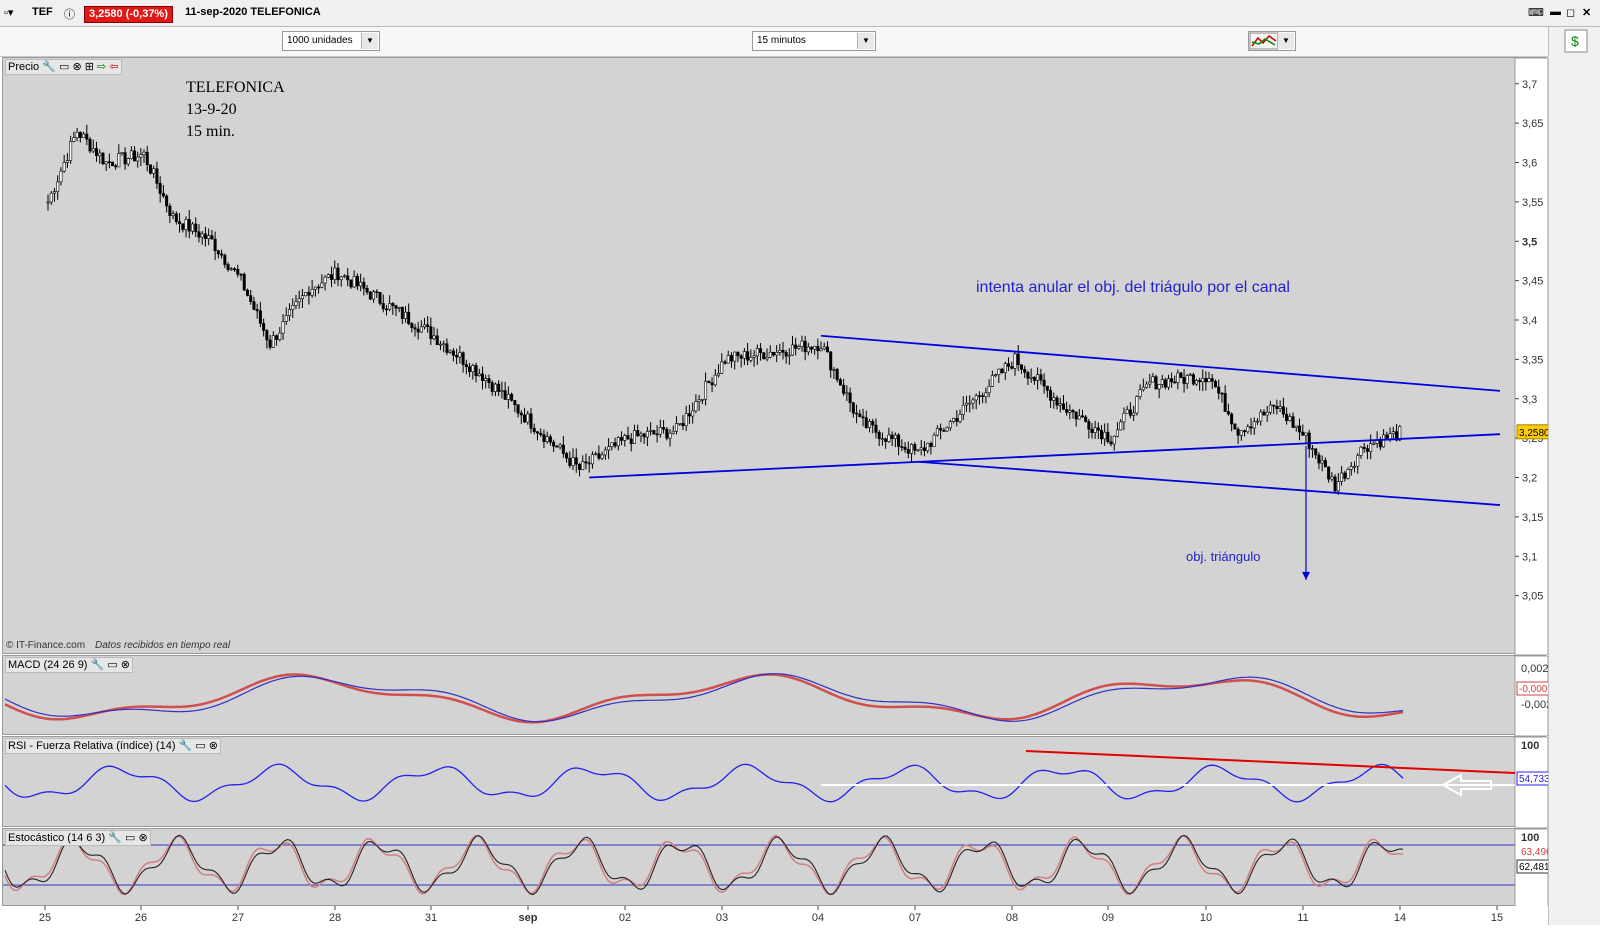  What do you see at coordinates (69, 14) in the screenshot?
I see `info-icon: ⓘ` at bounding box center [69, 14].